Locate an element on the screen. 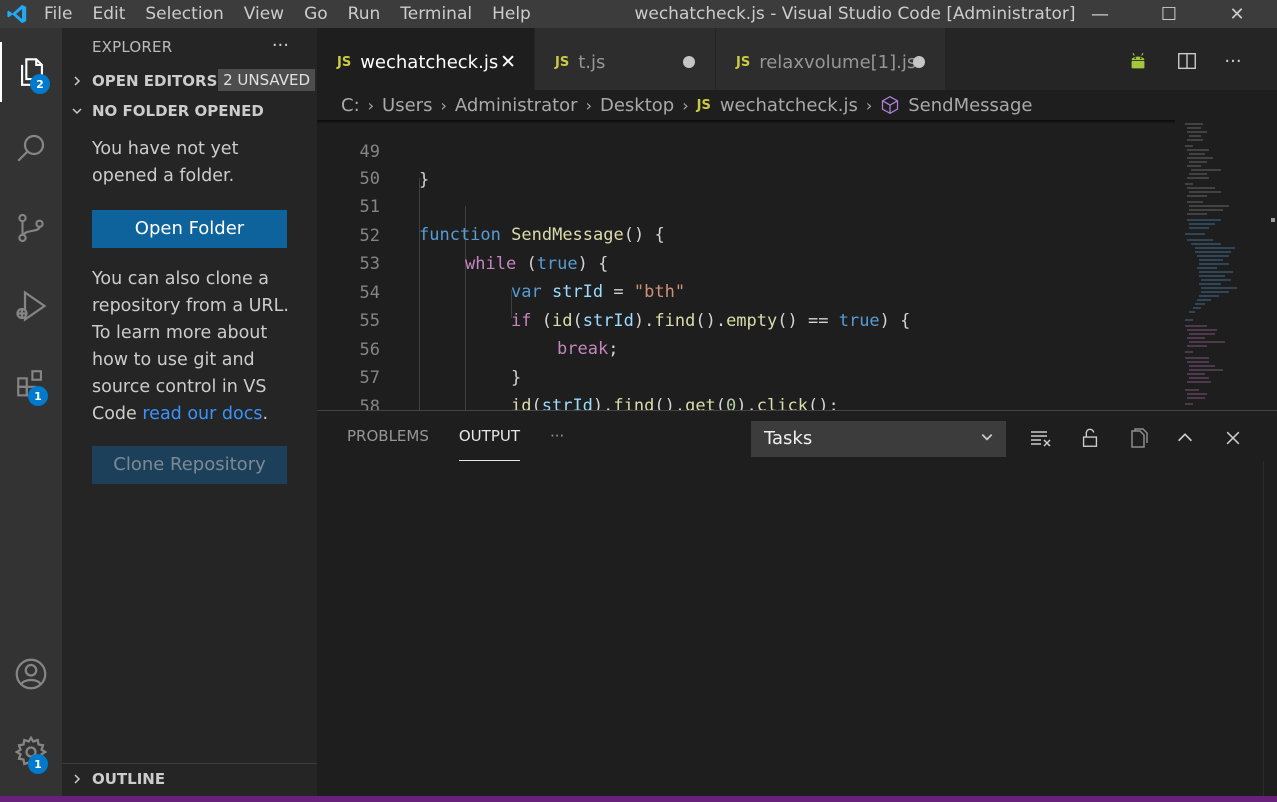  open-folder-button: Open Folder is located at coordinates (189, 229).